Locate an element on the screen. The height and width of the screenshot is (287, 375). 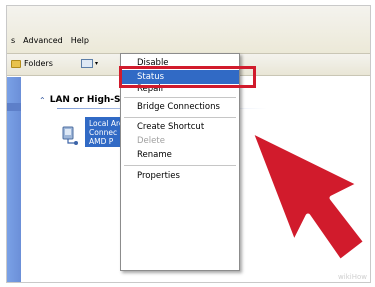
menu-row: s Advanced Help is located at coordinates (50, 40).